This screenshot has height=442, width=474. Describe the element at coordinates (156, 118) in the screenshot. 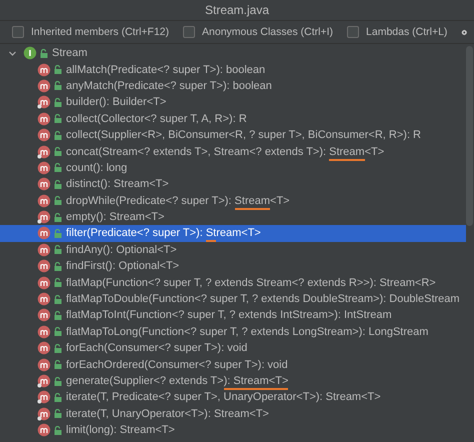

I see `method-item: collect(Collector<? super T, A, R>): R` at that location.